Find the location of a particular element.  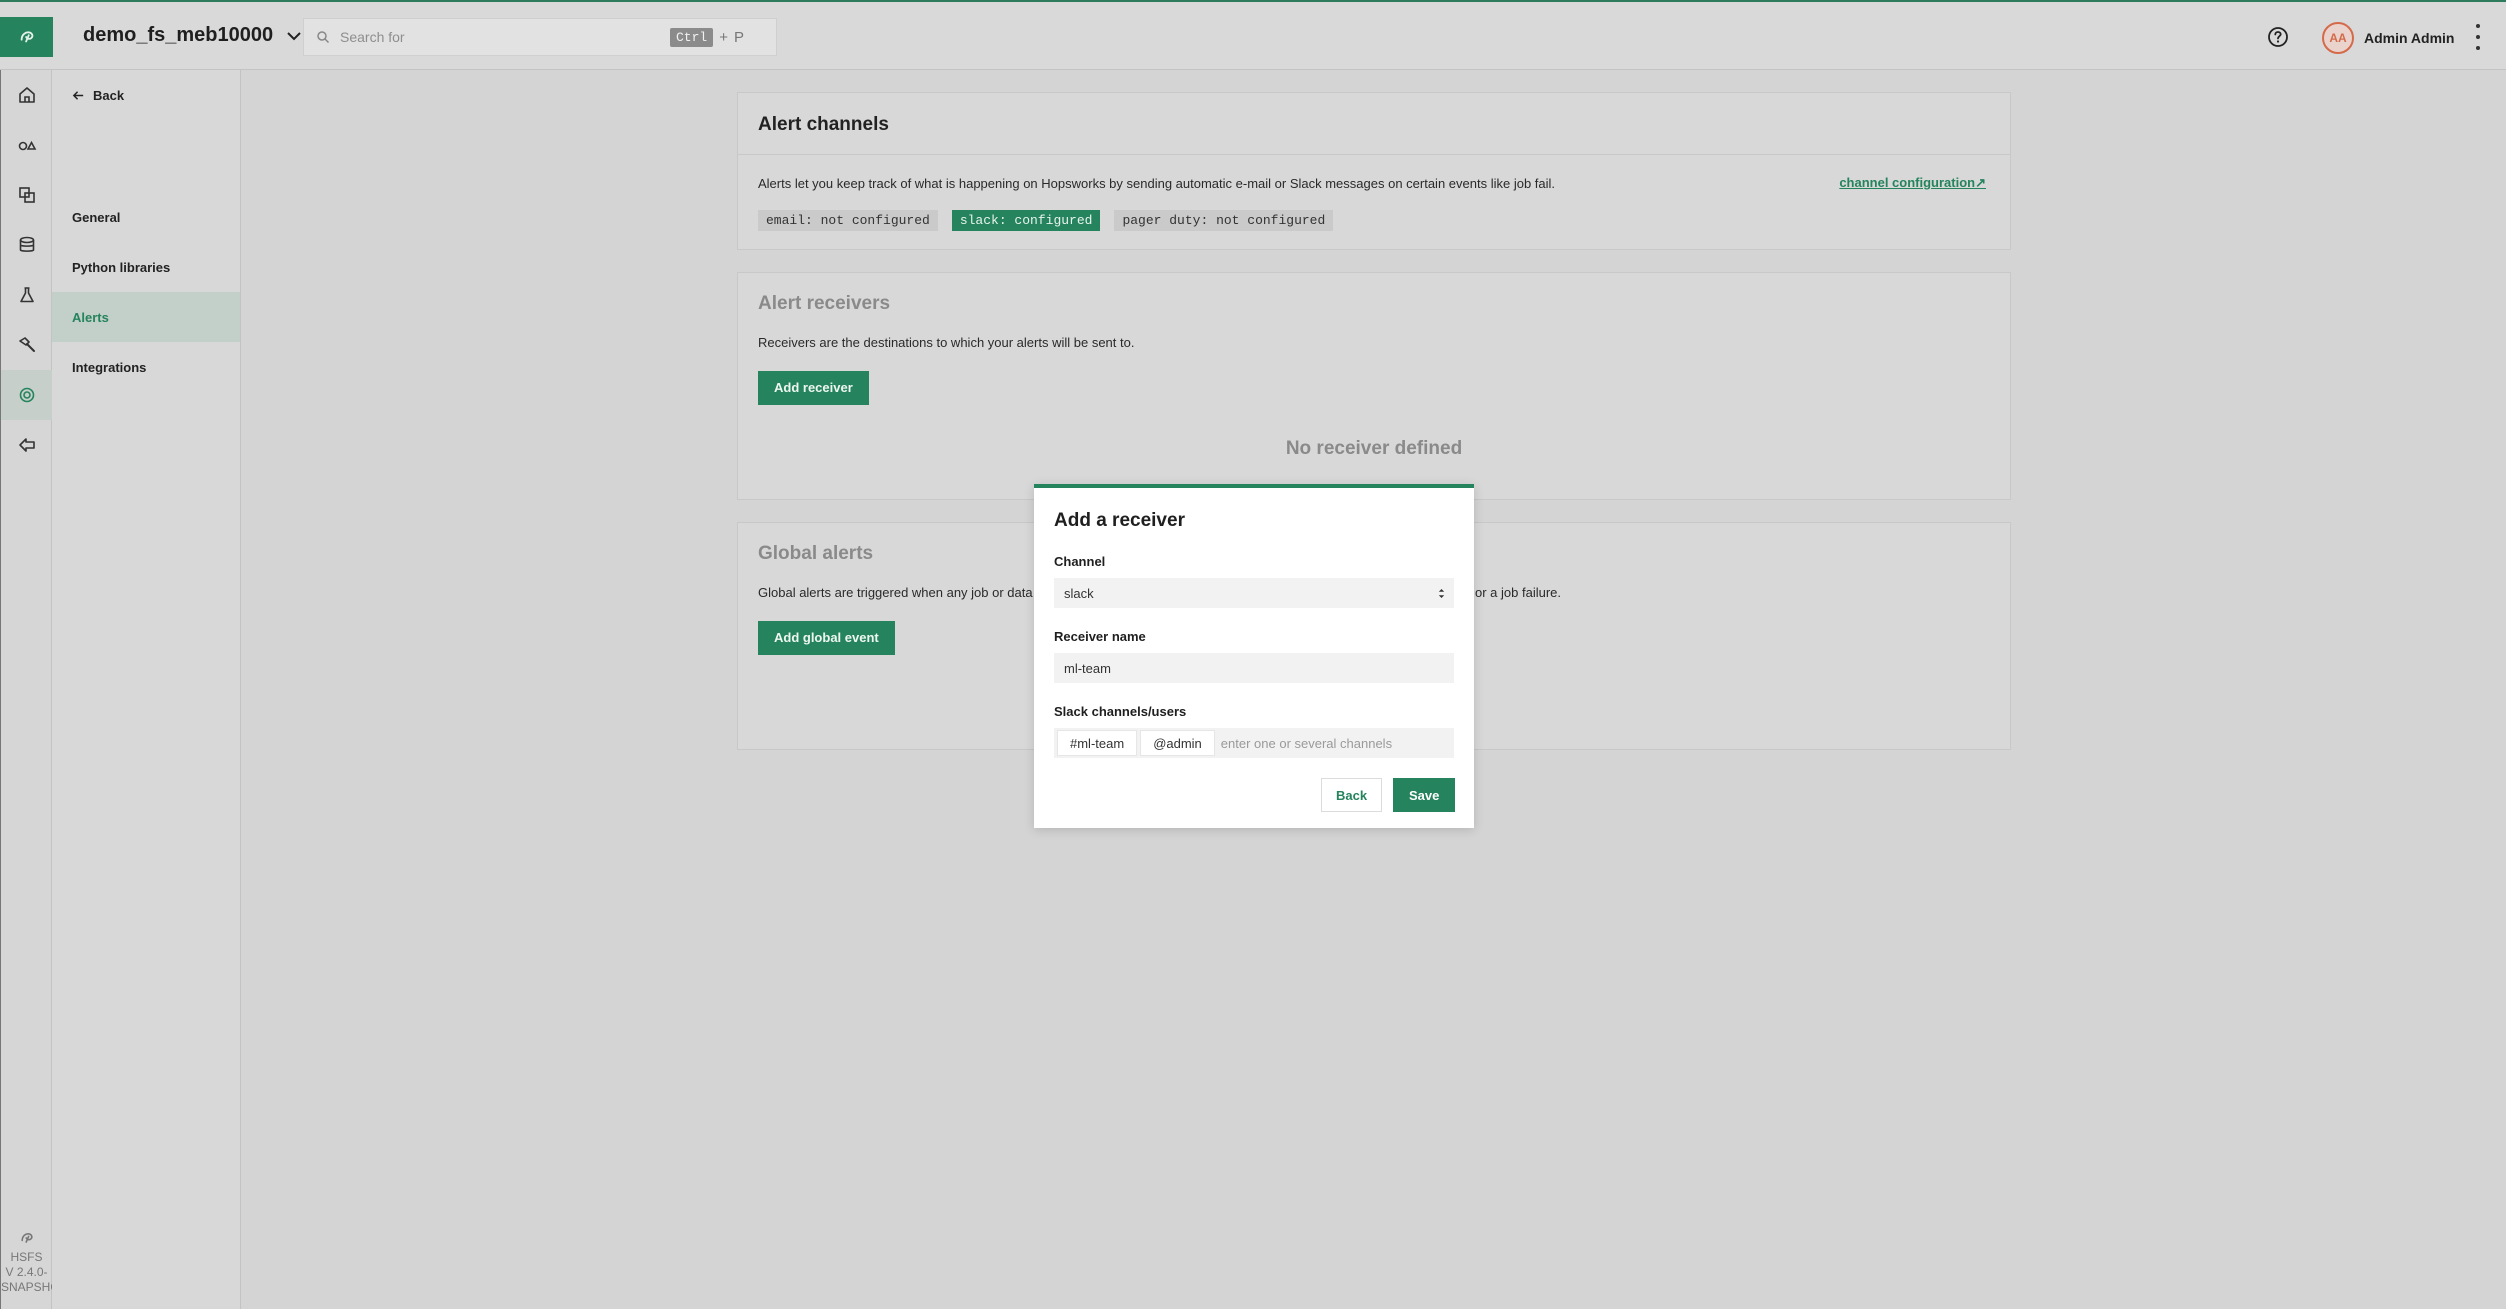

sidebar-back-link: Back is located at coordinates (98, 95).